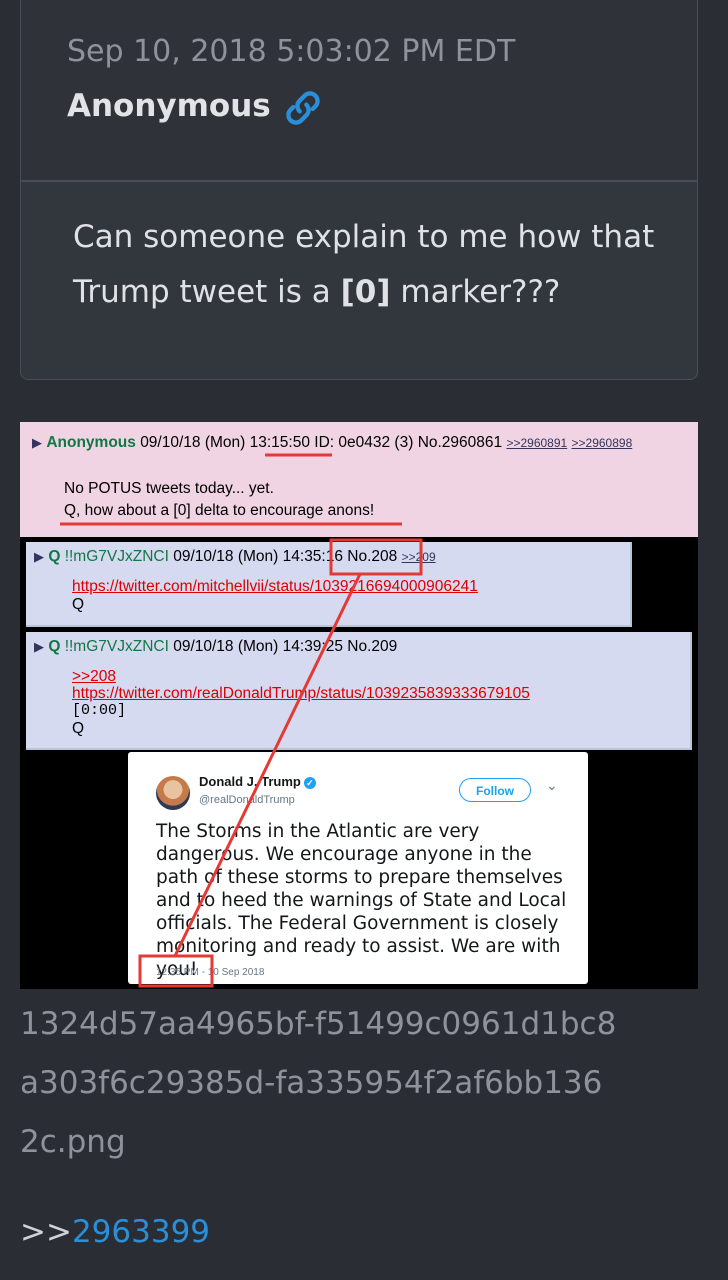 The height and width of the screenshot is (1280, 728). I want to click on reference-prefix: >>, so click(46, 1232).